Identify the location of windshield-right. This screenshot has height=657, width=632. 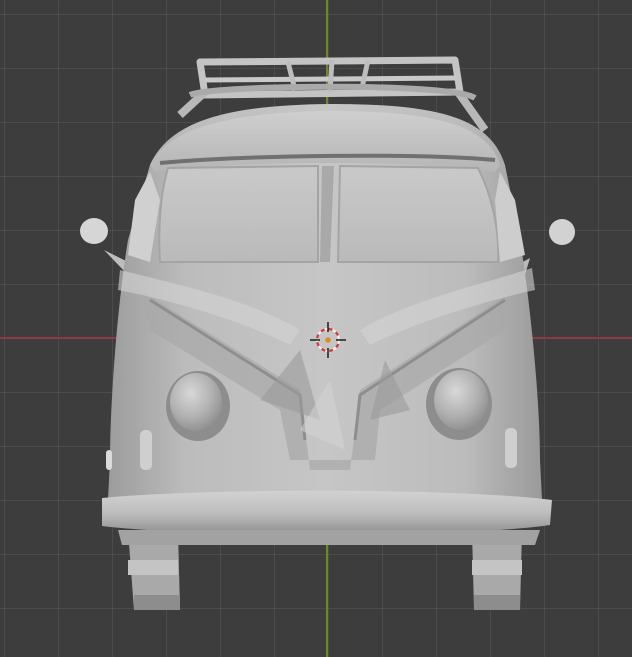
(418, 213).